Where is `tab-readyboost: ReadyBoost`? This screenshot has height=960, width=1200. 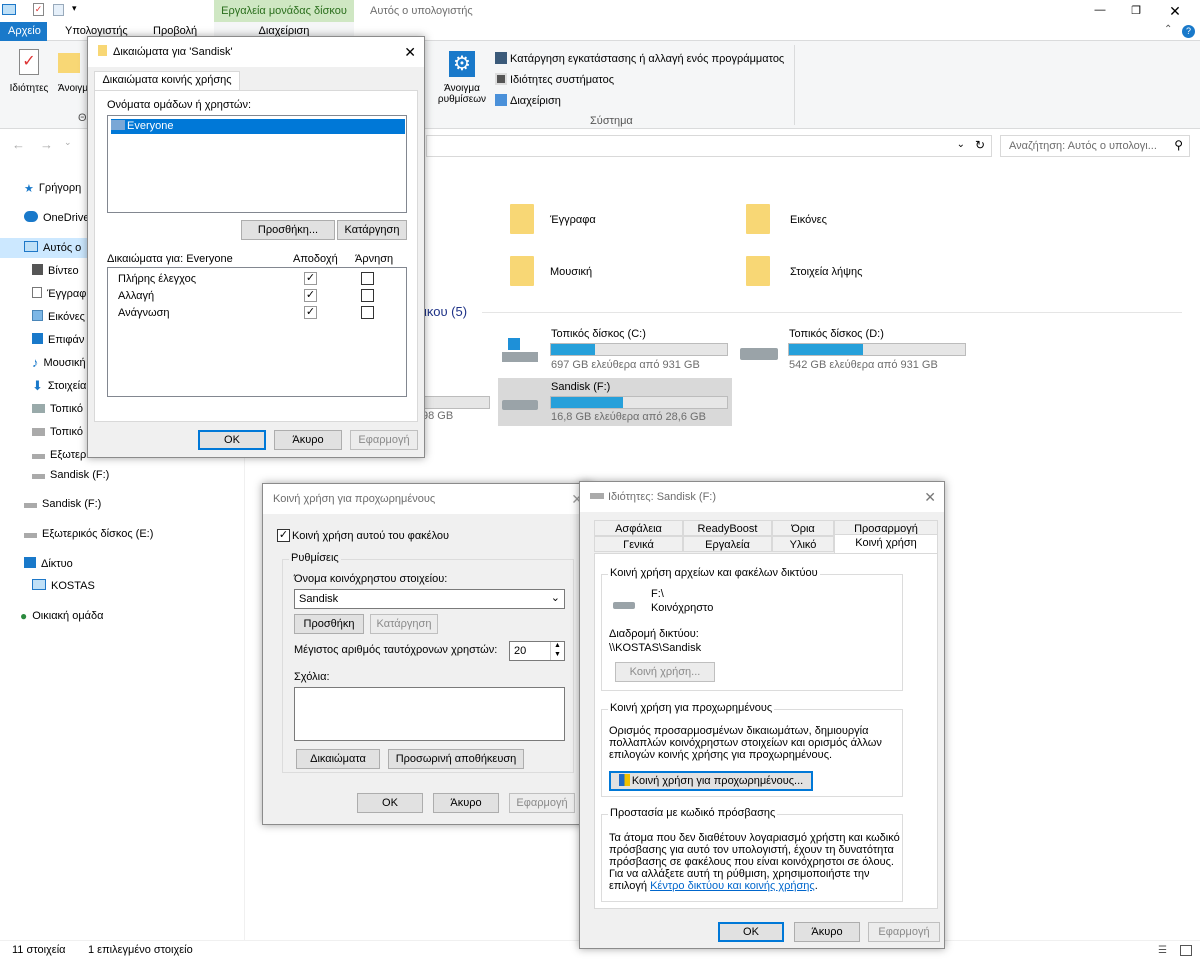 tab-readyboost: ReadyBoost is located at coordinates (727, 528).